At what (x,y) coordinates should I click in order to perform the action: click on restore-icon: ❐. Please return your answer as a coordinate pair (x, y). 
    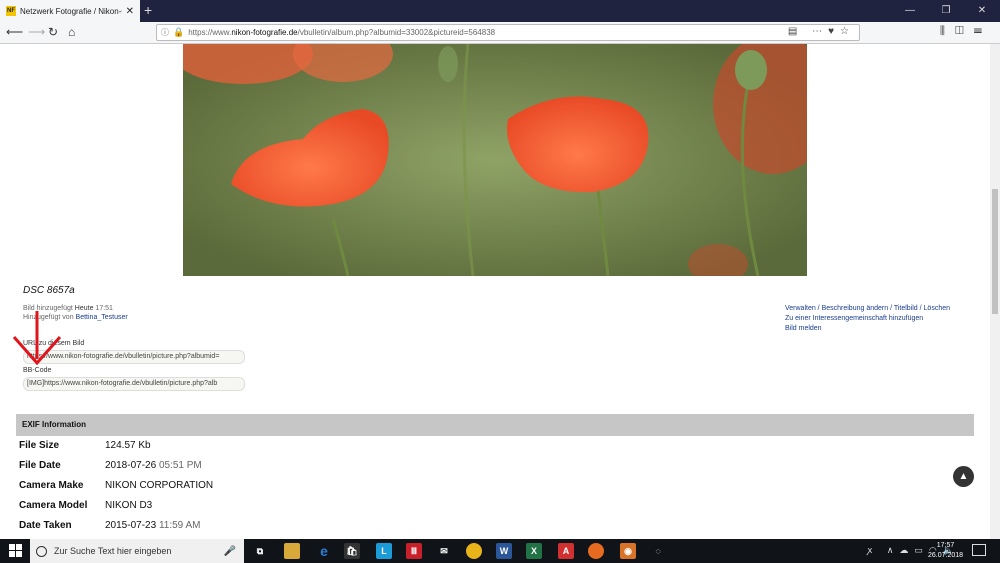
    Looking at the image, I should click on (946, 11).